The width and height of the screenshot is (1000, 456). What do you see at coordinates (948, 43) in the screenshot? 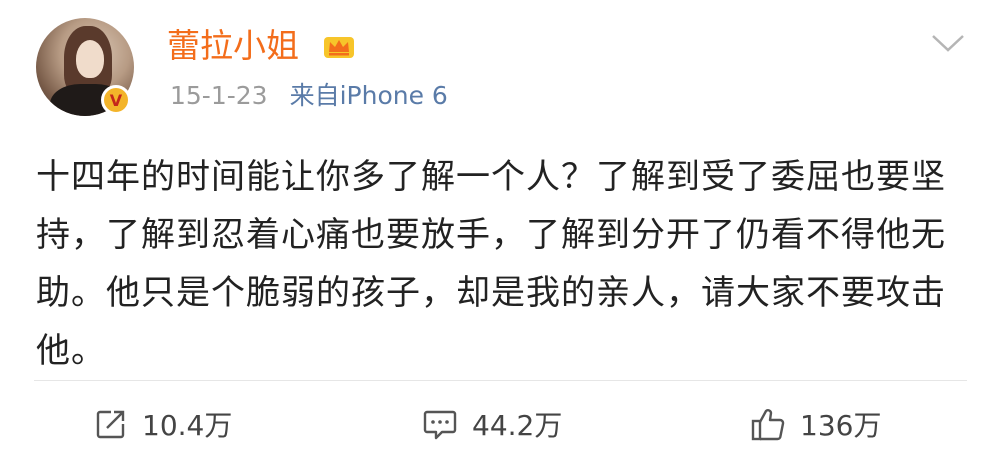
I see `chevron-down-icon` at bounding box center [948, 43].